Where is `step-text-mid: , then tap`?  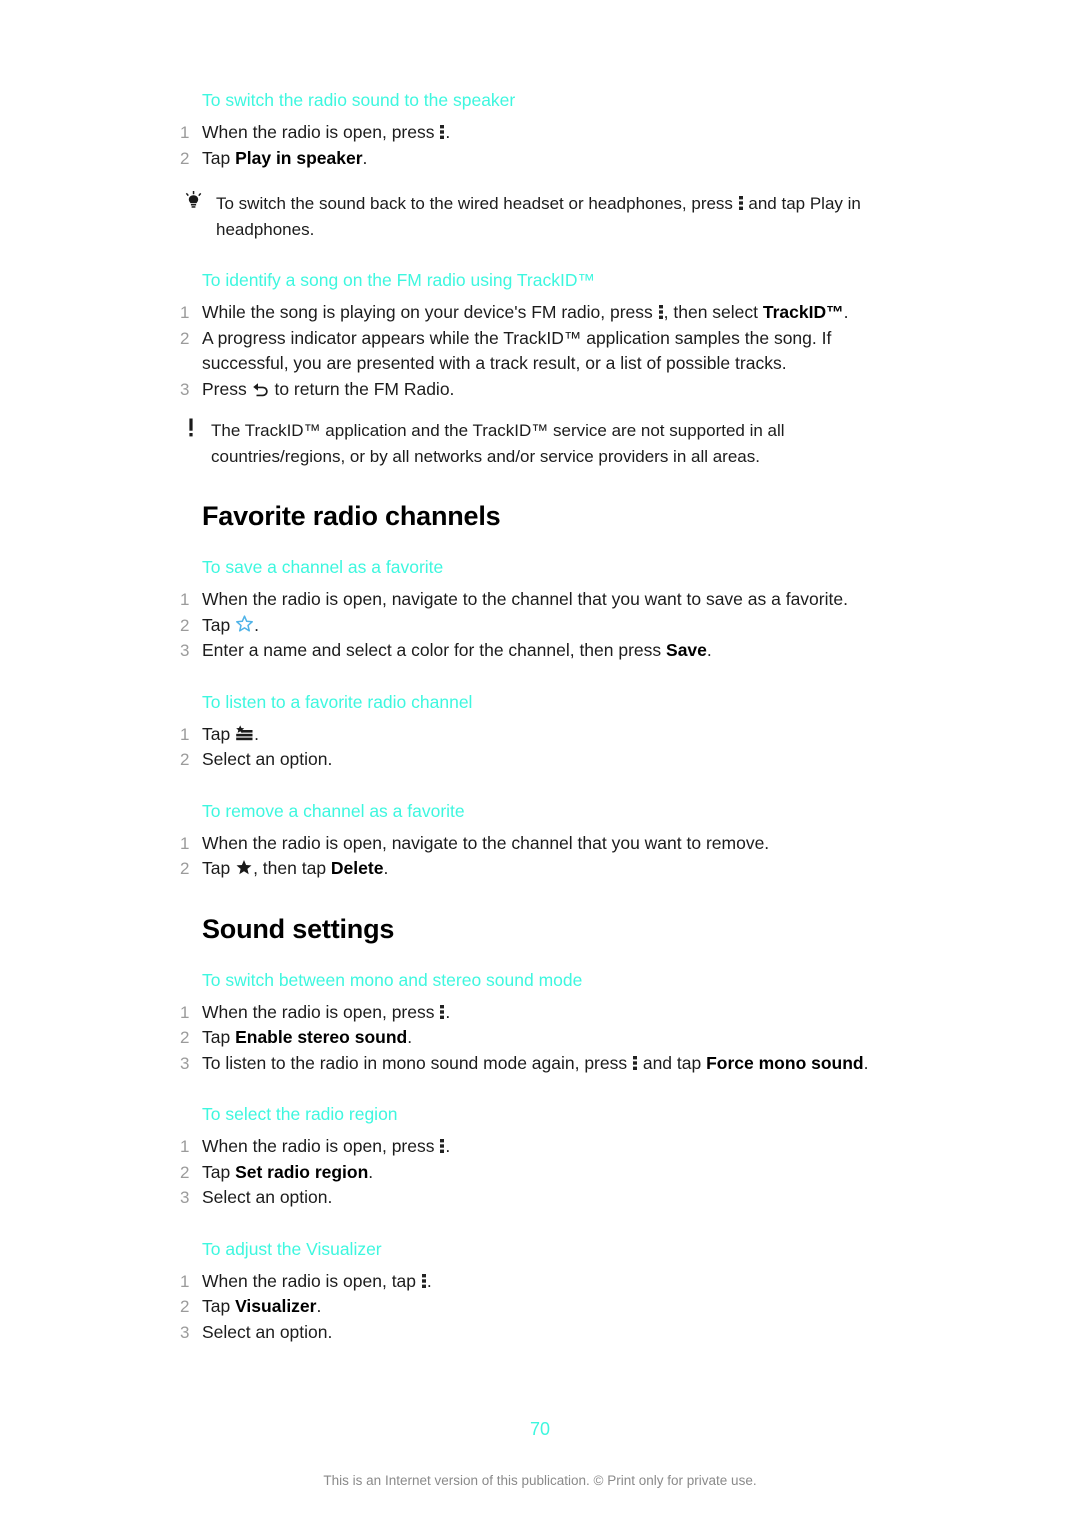 step-text-mid: , then tap is located at coordinates (292, 868).